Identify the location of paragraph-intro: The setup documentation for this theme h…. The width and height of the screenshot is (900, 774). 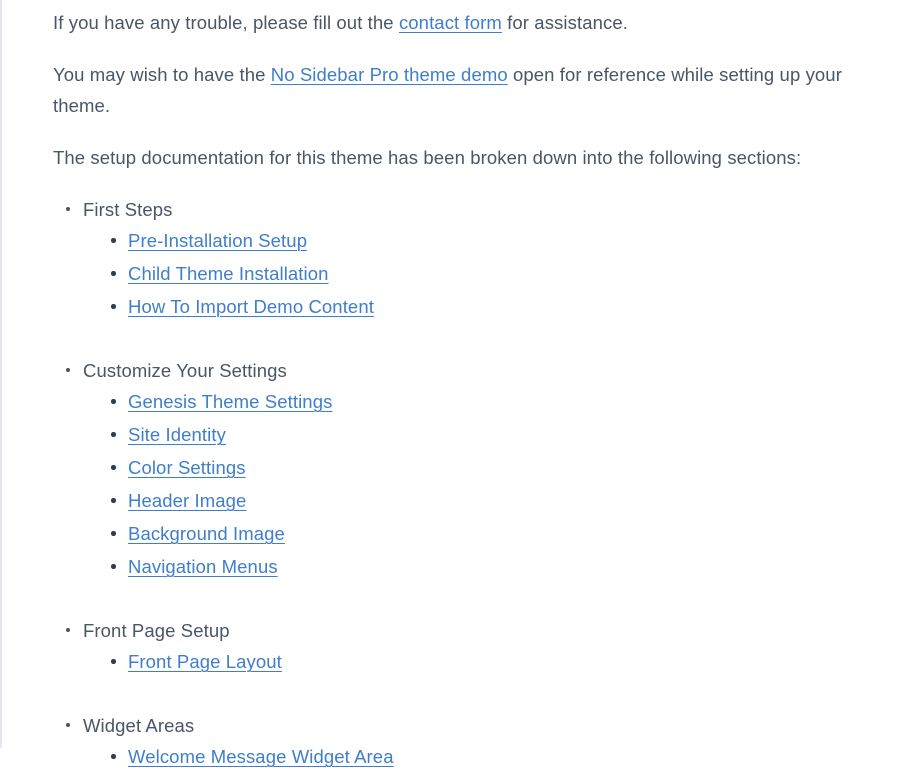
(427, 157).